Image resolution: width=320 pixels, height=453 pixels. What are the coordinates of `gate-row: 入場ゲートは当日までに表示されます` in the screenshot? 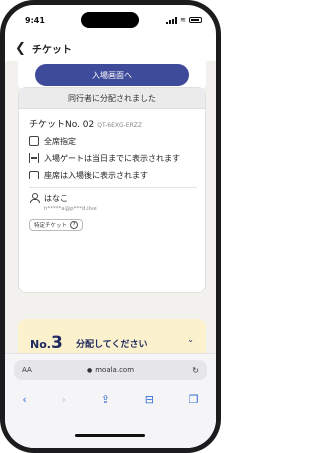 It's located at (113, 158).